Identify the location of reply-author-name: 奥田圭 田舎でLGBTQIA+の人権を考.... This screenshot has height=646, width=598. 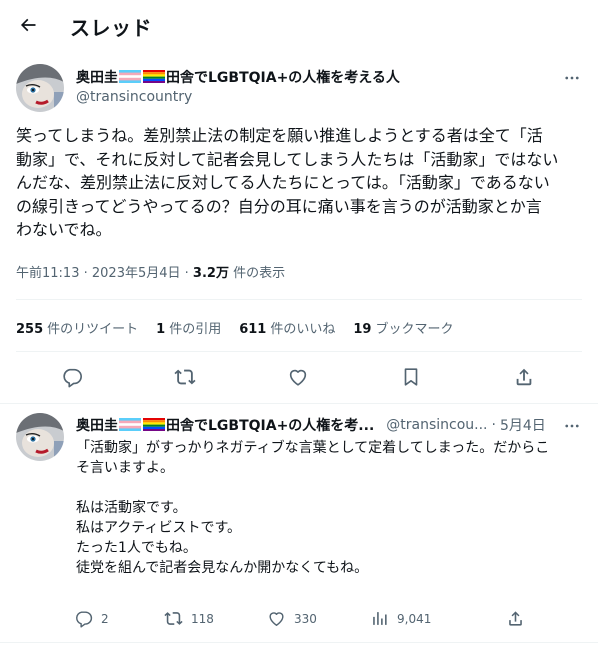
(225, 425).